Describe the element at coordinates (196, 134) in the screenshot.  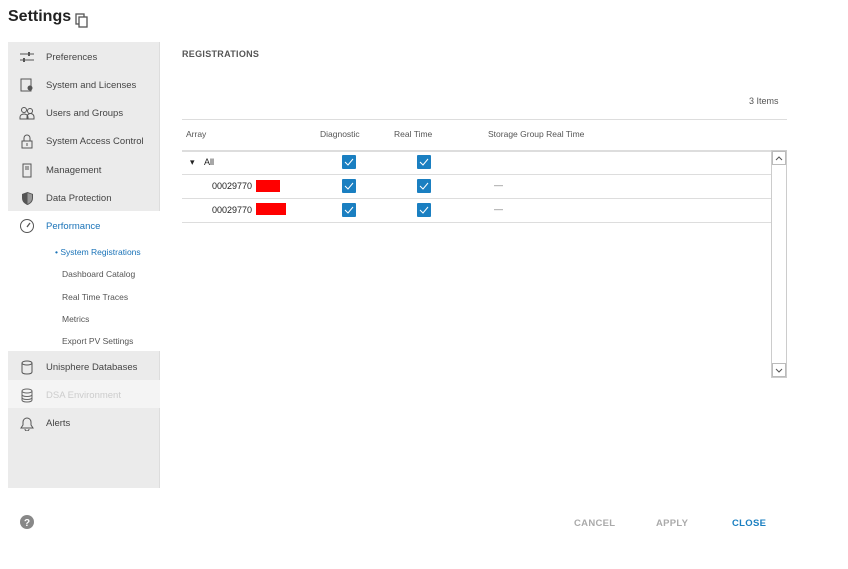
I see `col-array: Array` at that location.